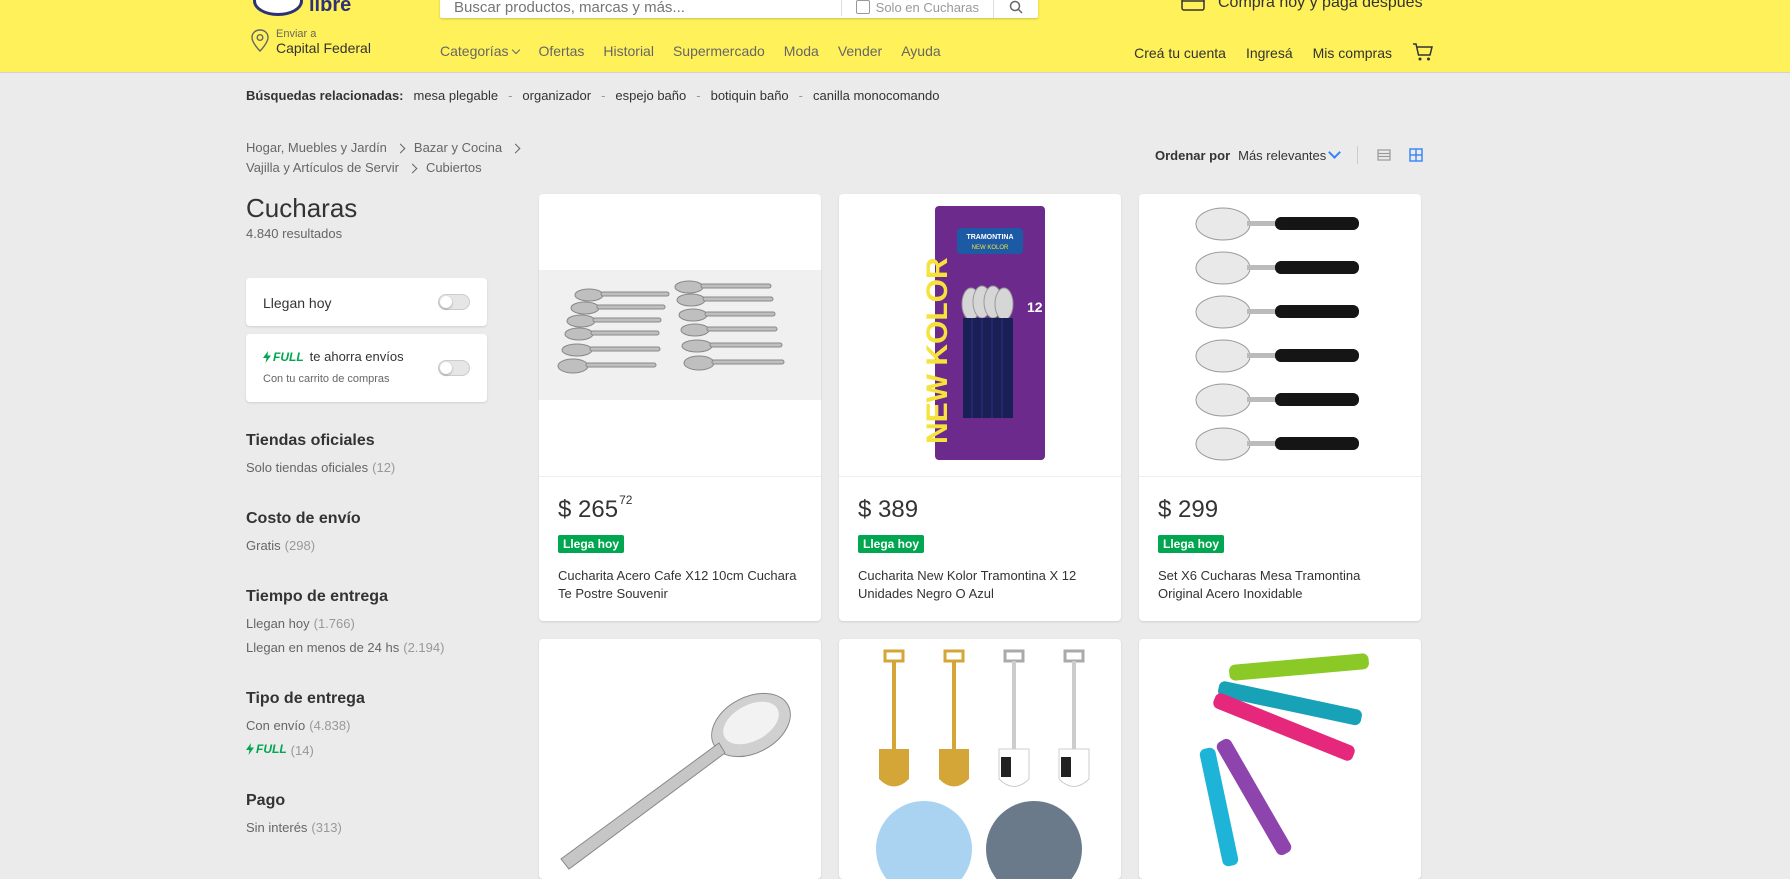  I want to click on filter-section-title: Tiendas oficiales, so click(310, 440).